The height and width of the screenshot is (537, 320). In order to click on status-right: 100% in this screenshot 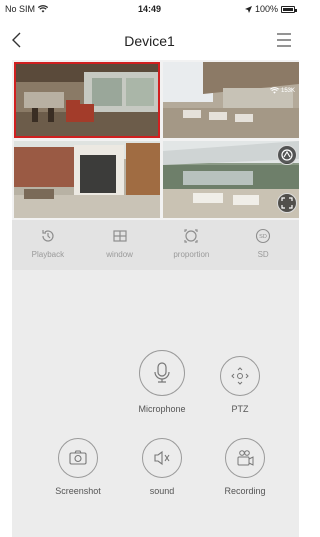, I will do `click(270, 9)`.